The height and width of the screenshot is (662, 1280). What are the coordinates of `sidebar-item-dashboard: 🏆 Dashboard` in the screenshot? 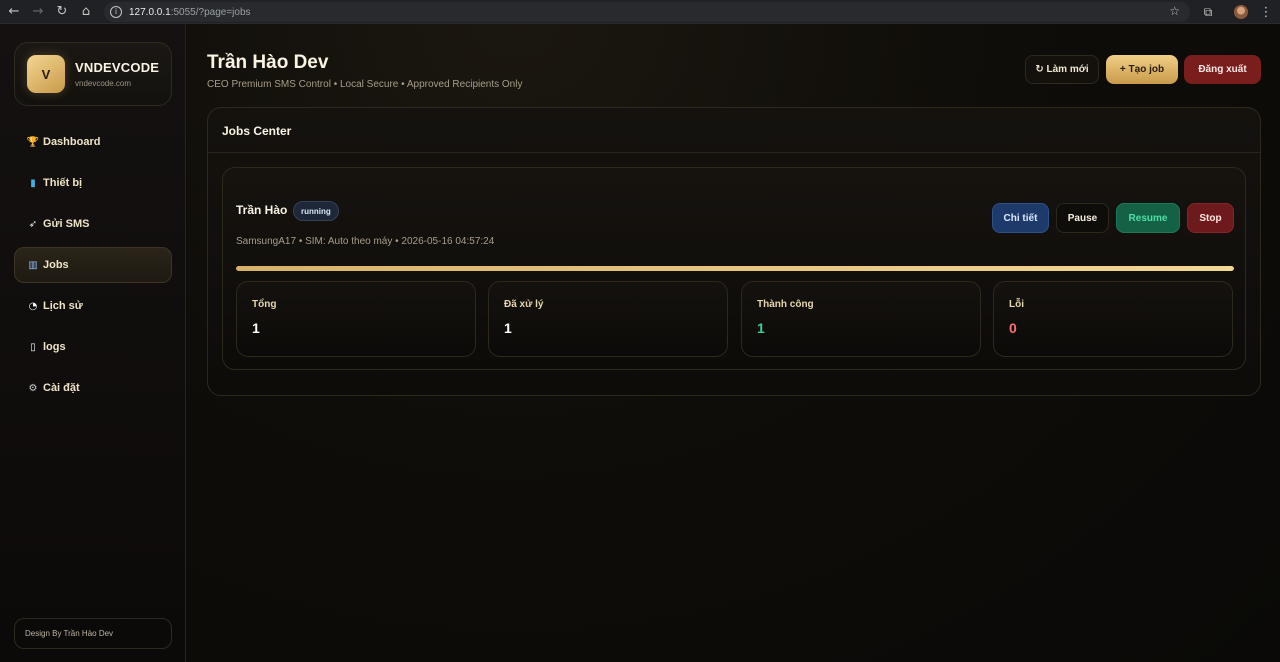 It's located at (93, 142).